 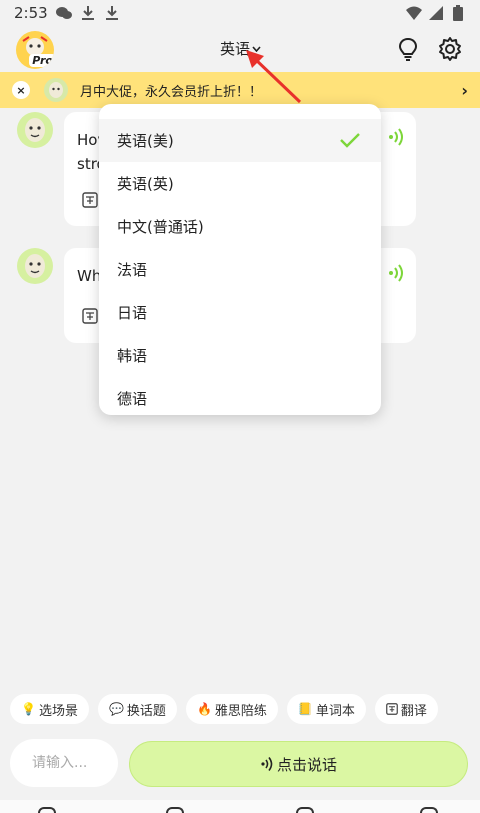 I want to click on language-option: 中文(普通话), so click(x=240, y=226).